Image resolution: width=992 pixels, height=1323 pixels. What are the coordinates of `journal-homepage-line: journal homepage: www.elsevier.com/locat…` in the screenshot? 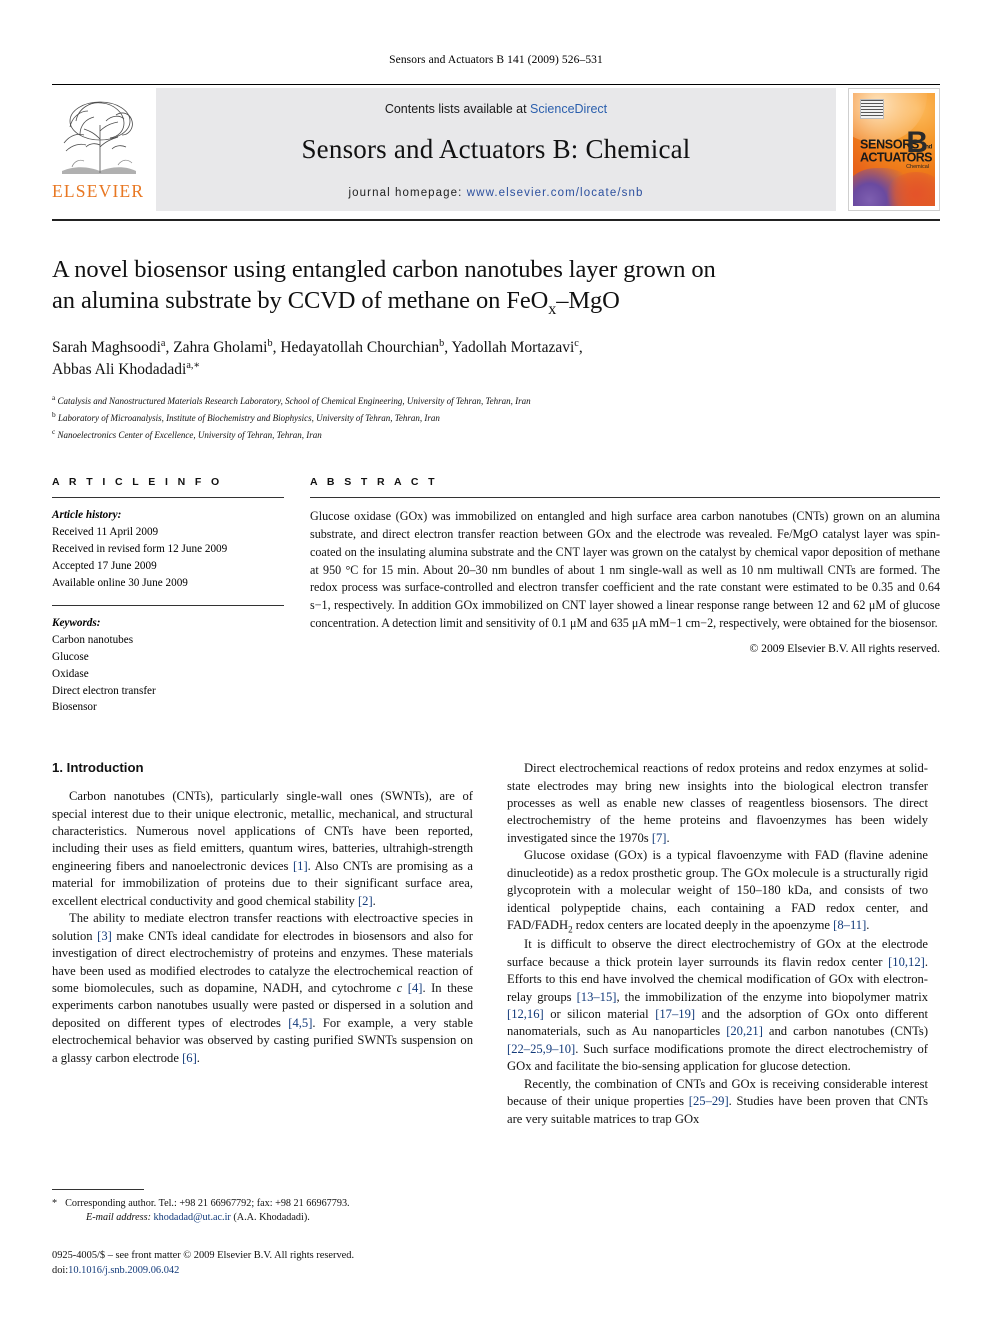 It's located at (496, 193).